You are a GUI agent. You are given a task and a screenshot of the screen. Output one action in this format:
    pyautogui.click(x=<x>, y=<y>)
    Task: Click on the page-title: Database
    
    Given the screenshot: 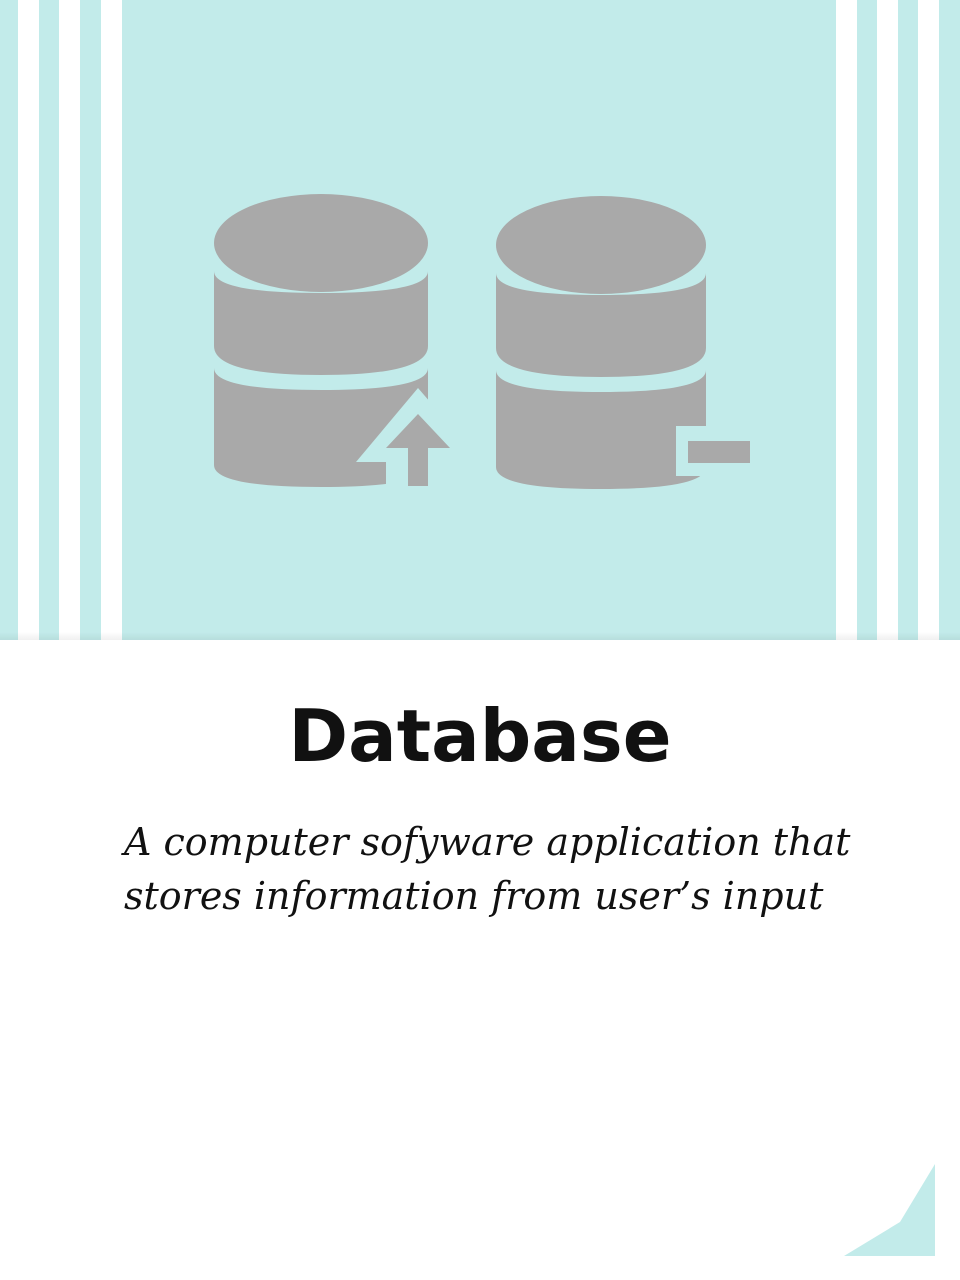 What is the action you would take?
    pyautogui.click(x=480, y=736)
    